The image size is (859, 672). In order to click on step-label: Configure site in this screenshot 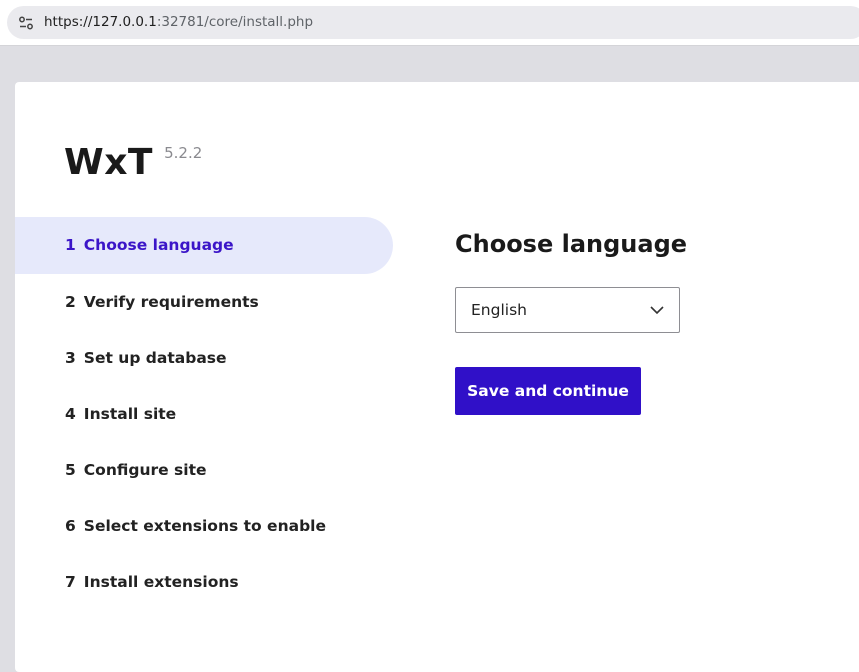, I will do `click(145, 470)`.